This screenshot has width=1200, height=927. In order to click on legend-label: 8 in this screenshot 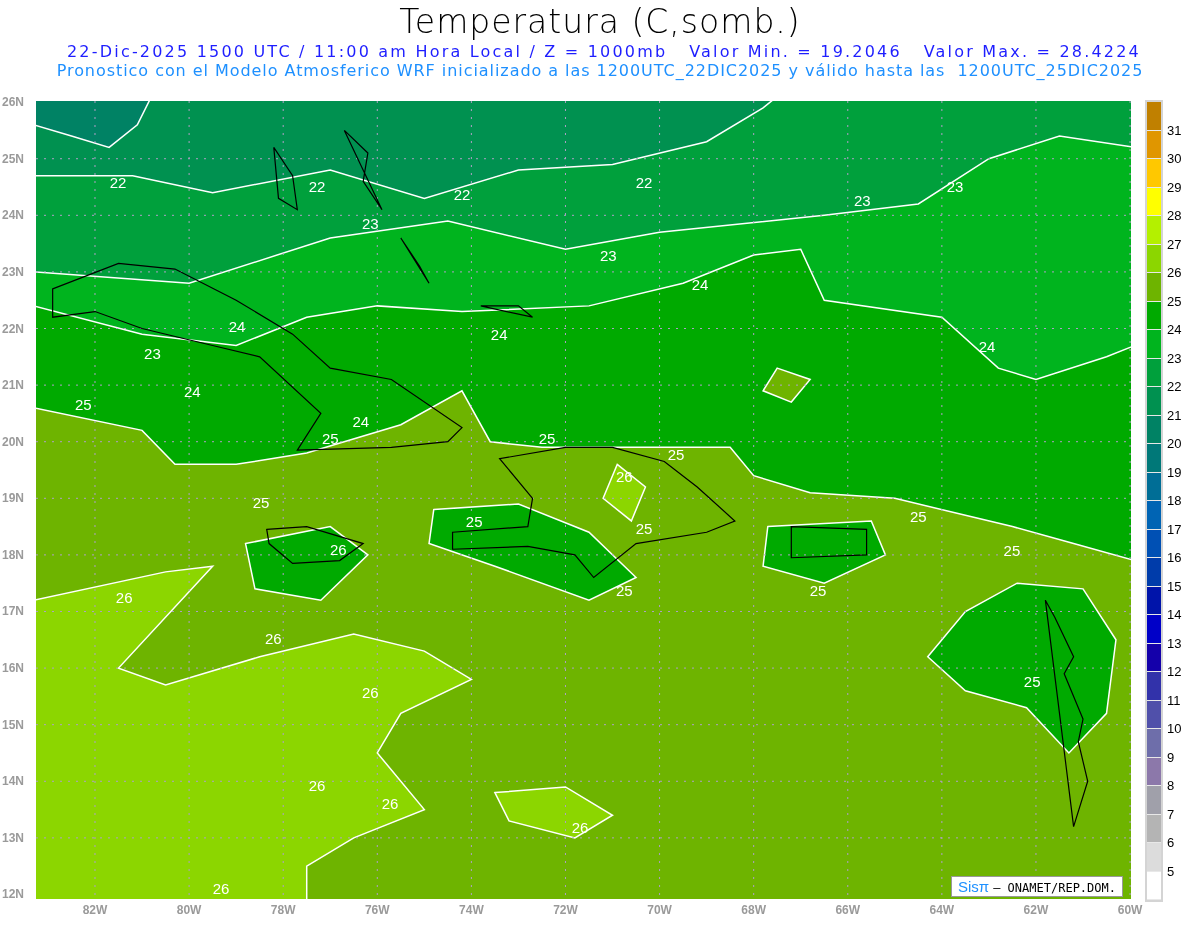, I will do `click(1171, 786)`.